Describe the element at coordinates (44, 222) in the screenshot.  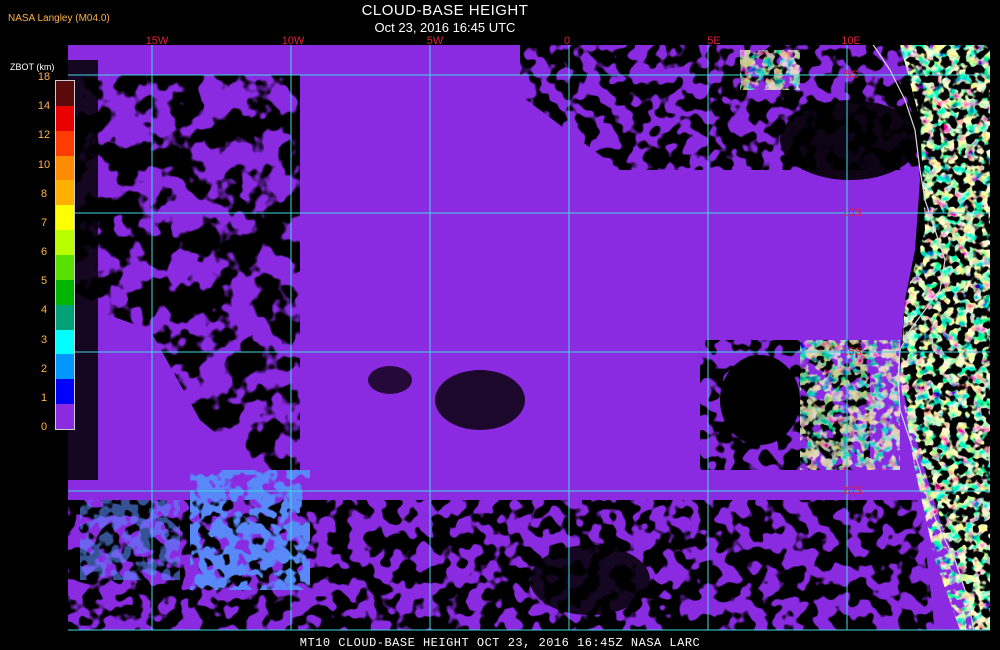
I see `color-scale-tick: 7` at that location.